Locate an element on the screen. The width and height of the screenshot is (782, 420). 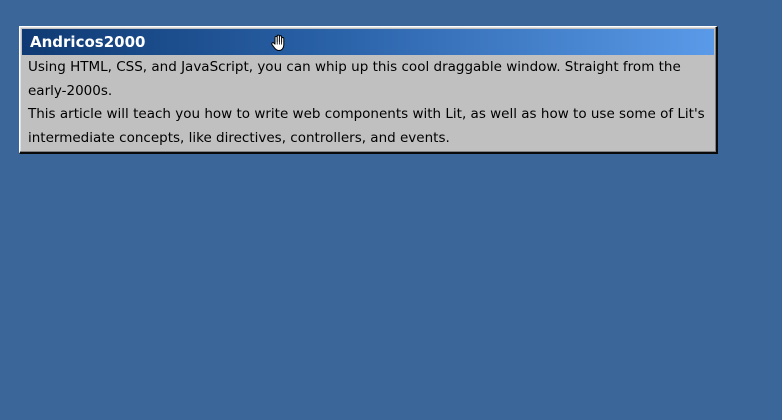
window-titlebar: Andricos2000 is located at coordinates (368, 42).